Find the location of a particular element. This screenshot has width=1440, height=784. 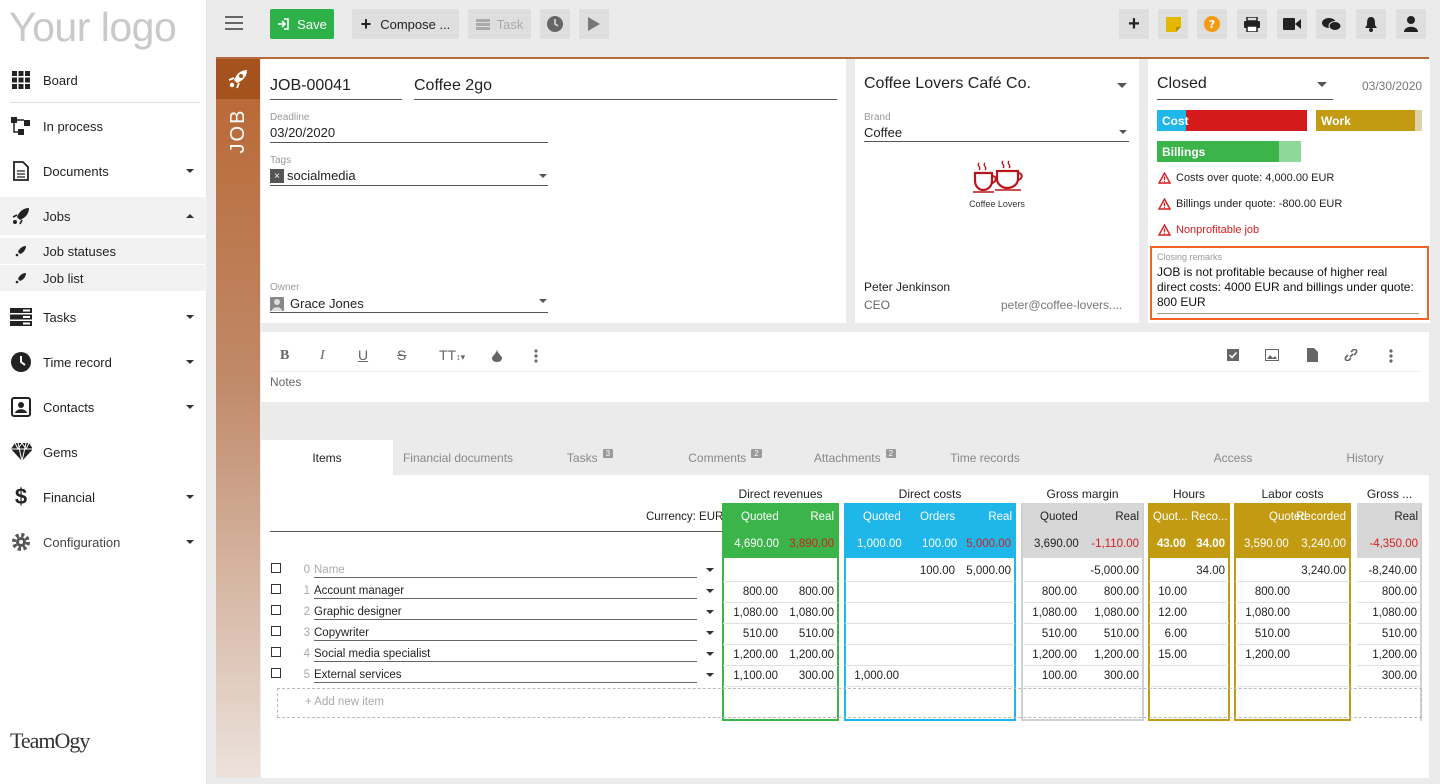

tab-access: Access is located at coordinates (1233, 457).